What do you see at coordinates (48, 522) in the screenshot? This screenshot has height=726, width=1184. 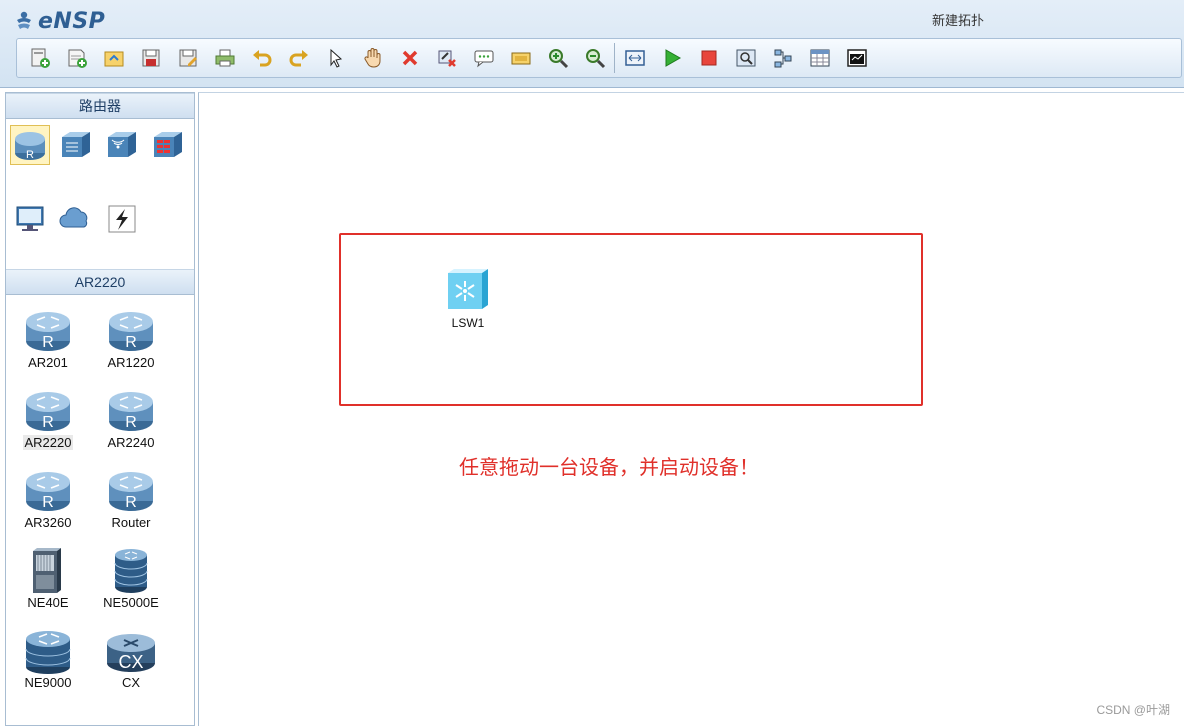 I see `device-label: AR3260` at bounding box center [48, 522].